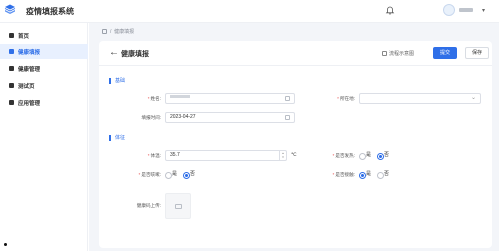 The width and height of the screenshot is (499, 251). I want to click on upload-label: 健康码上传:, so click(148, 205).